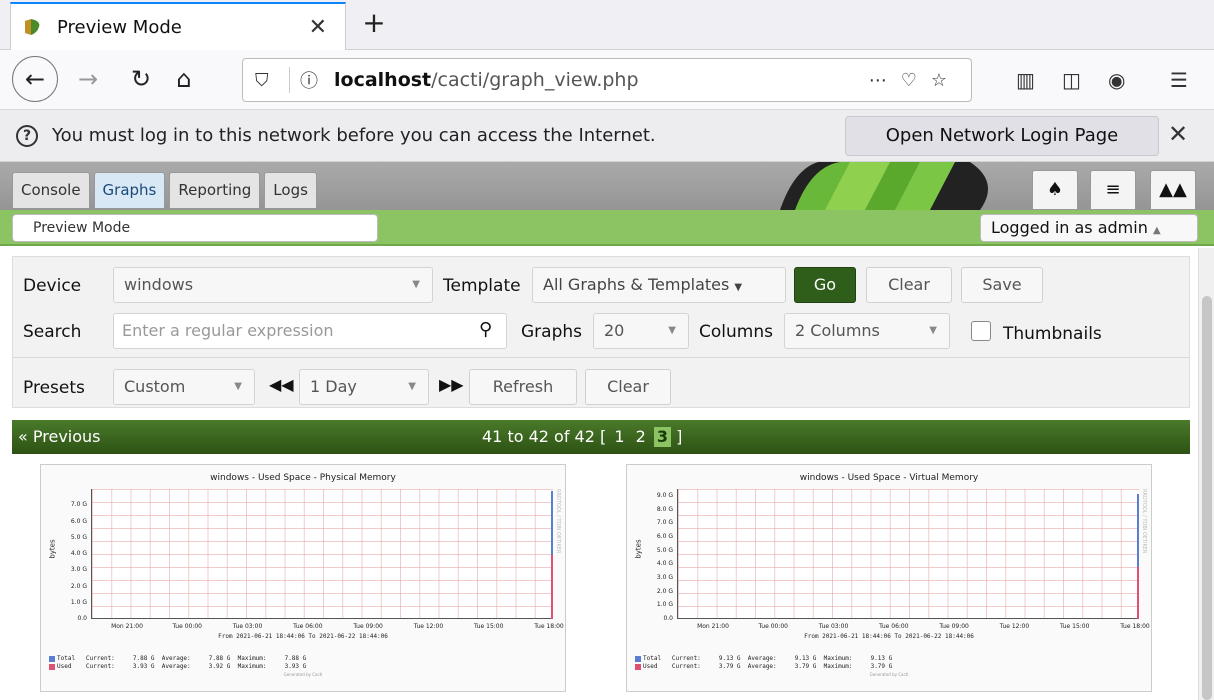 The image size is (1214, 700). I want to click on preview-view-icon: ▲▲, so click(1173, 190).